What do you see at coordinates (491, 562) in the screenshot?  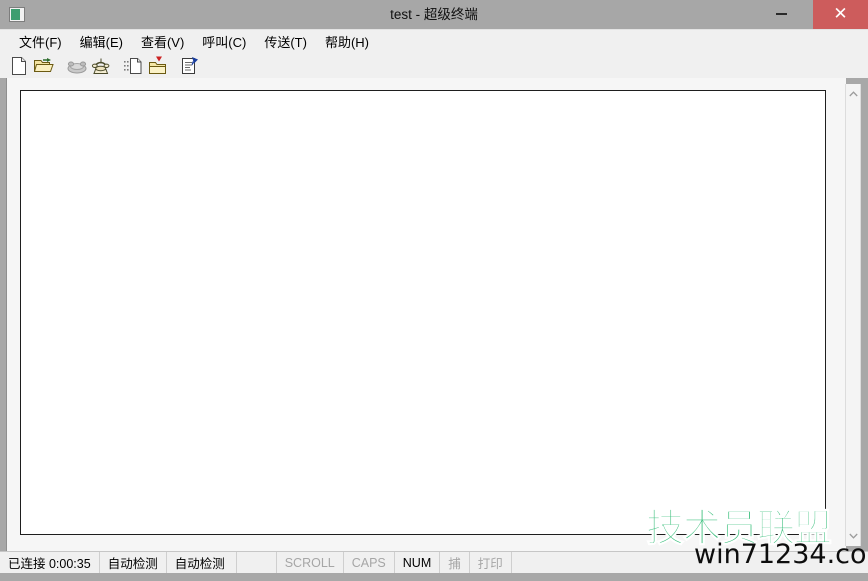 I see `status-print: 打印` at bounding box center [491, 562].